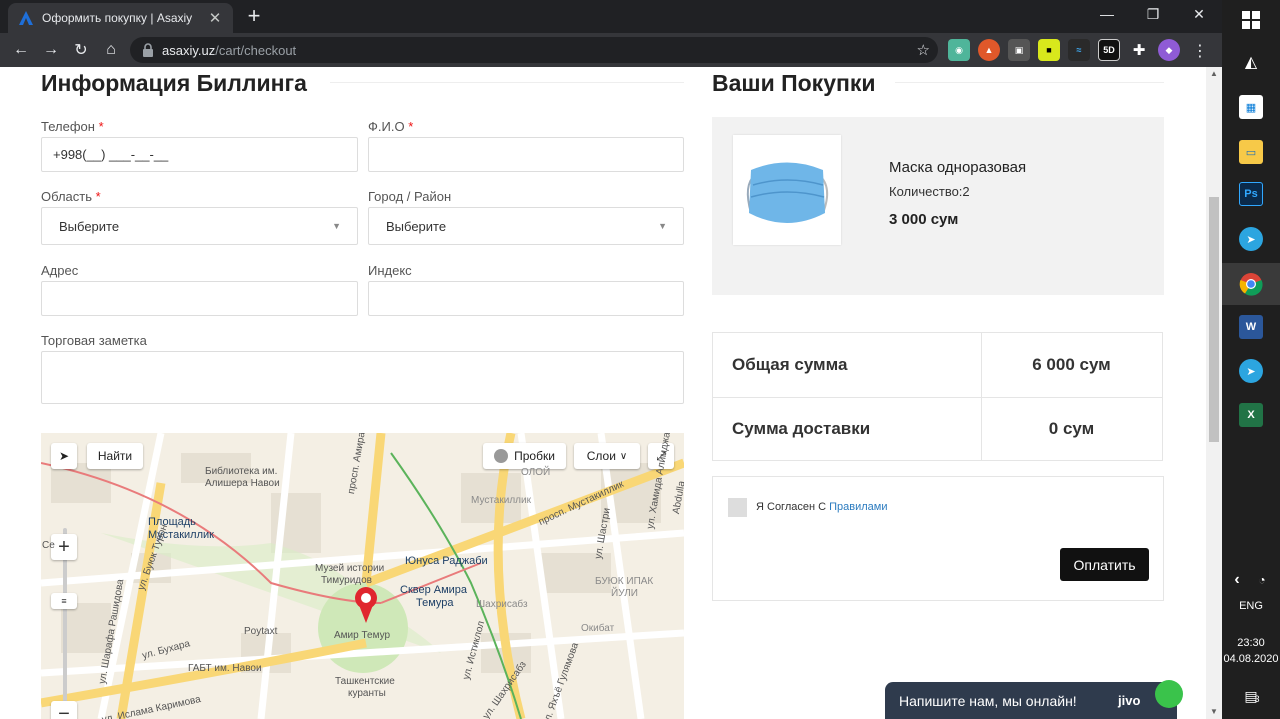 The height and width of the screenshot is (719, 1280). Describe the element at coordinates (94, 340) in the screenshot. I see `note-label: Торговая заметка` at that location.